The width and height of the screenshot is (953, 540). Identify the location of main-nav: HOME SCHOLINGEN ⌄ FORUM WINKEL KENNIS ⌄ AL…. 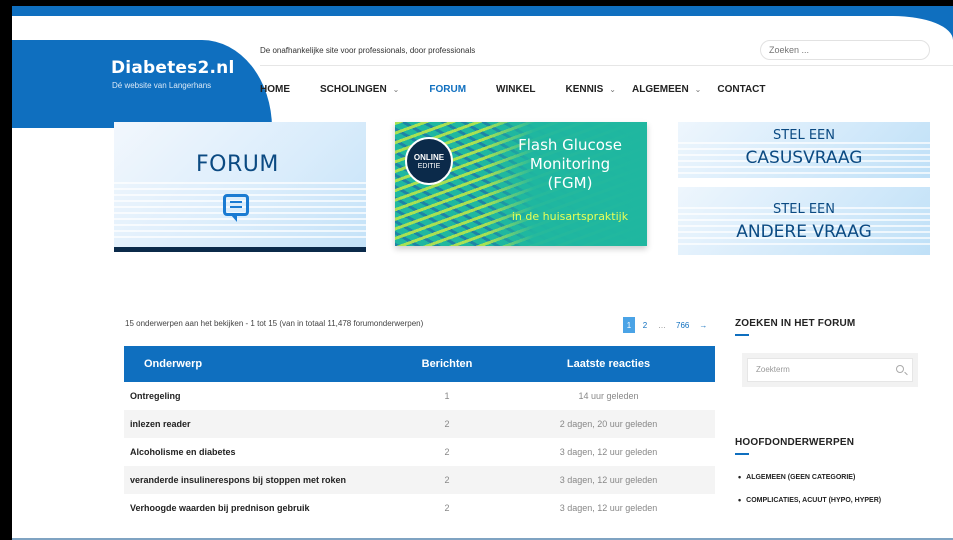
(528, 89).